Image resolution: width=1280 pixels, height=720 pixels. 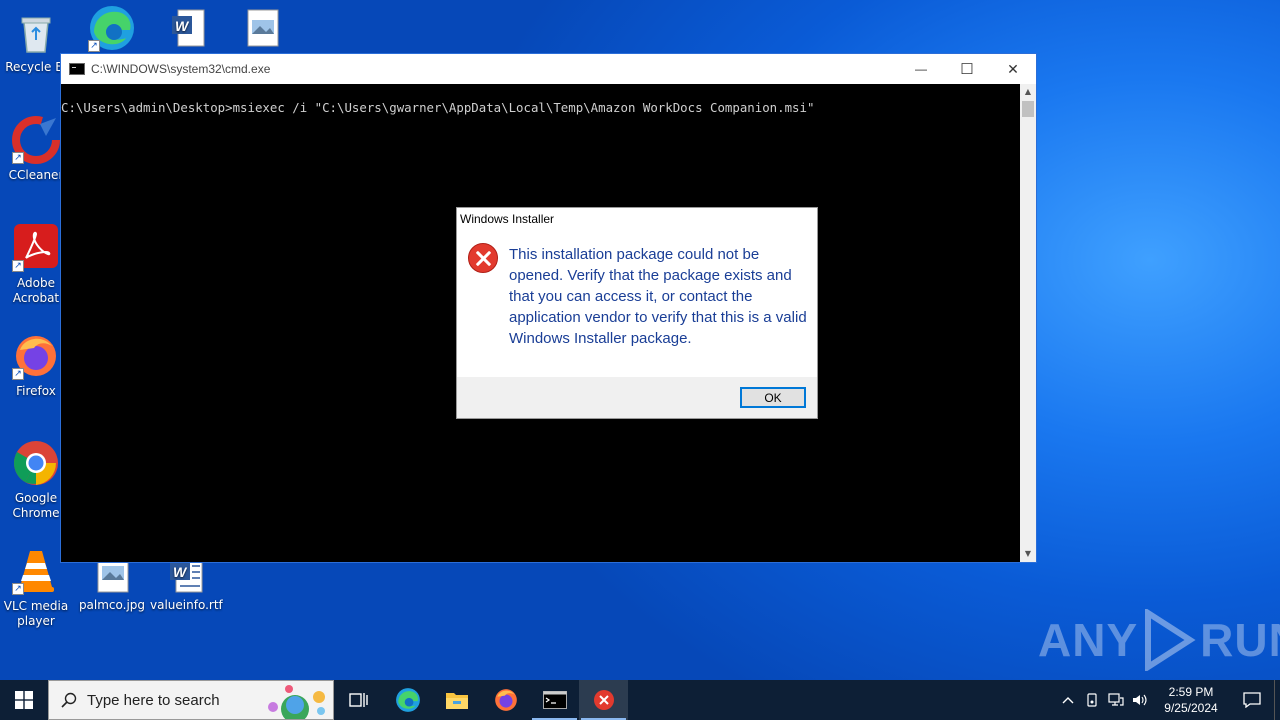 I want to click on firefox-icon, so click(x=505, y=700).